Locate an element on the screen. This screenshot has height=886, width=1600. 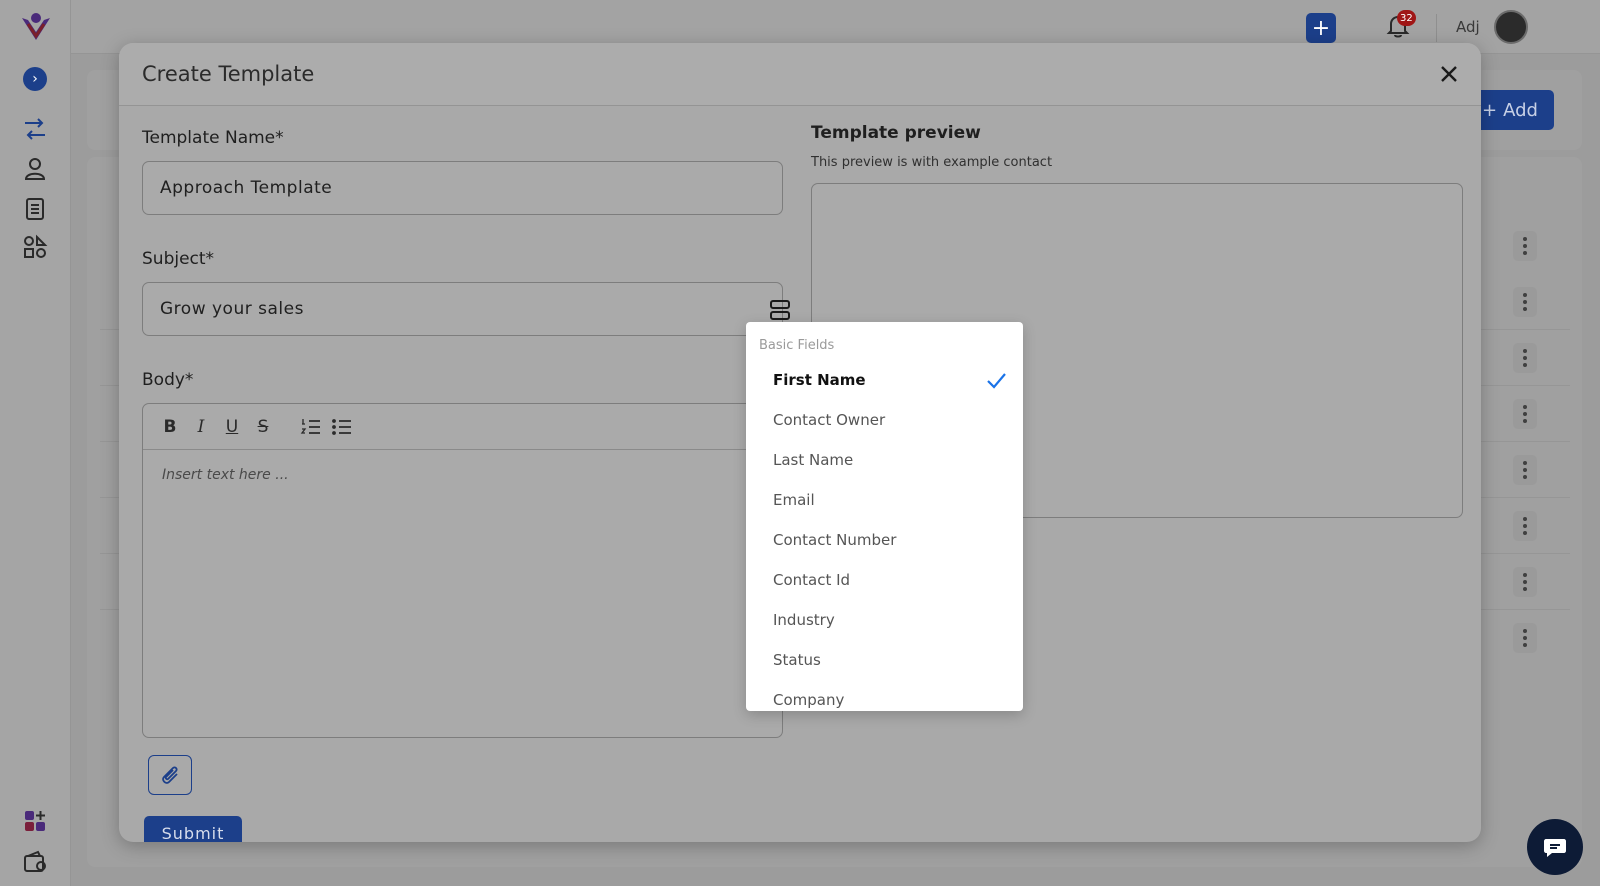
body-label: Body* is located at coordinates (168, 380).